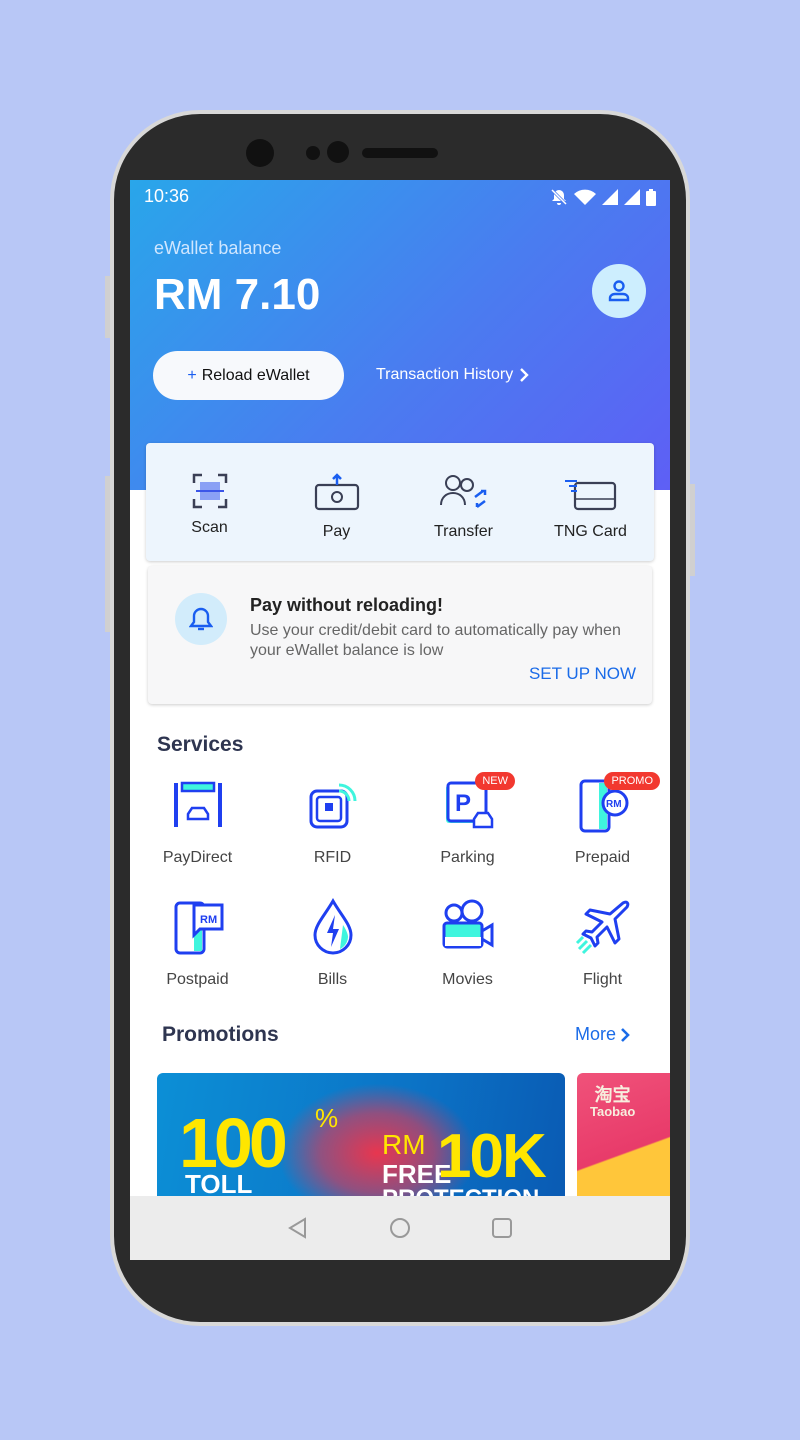 This screenshot has height=1440, width=800. I want to click on service-bills: Bills, so click(332, 949).